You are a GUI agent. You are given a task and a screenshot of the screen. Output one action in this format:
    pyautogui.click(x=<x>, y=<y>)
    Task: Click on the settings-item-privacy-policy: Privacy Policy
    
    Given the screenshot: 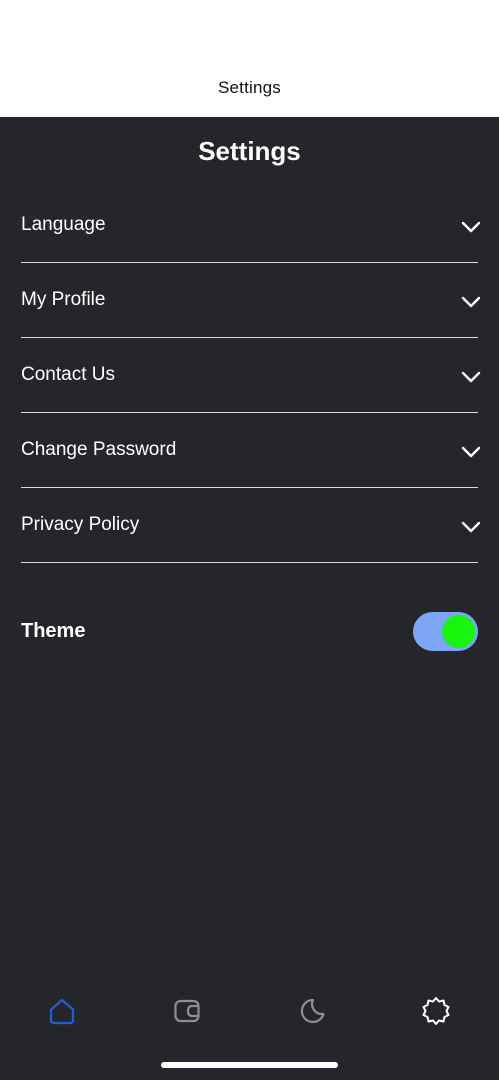 What is the action you would take?
    pyautogui.click(x=251, y=525)
    